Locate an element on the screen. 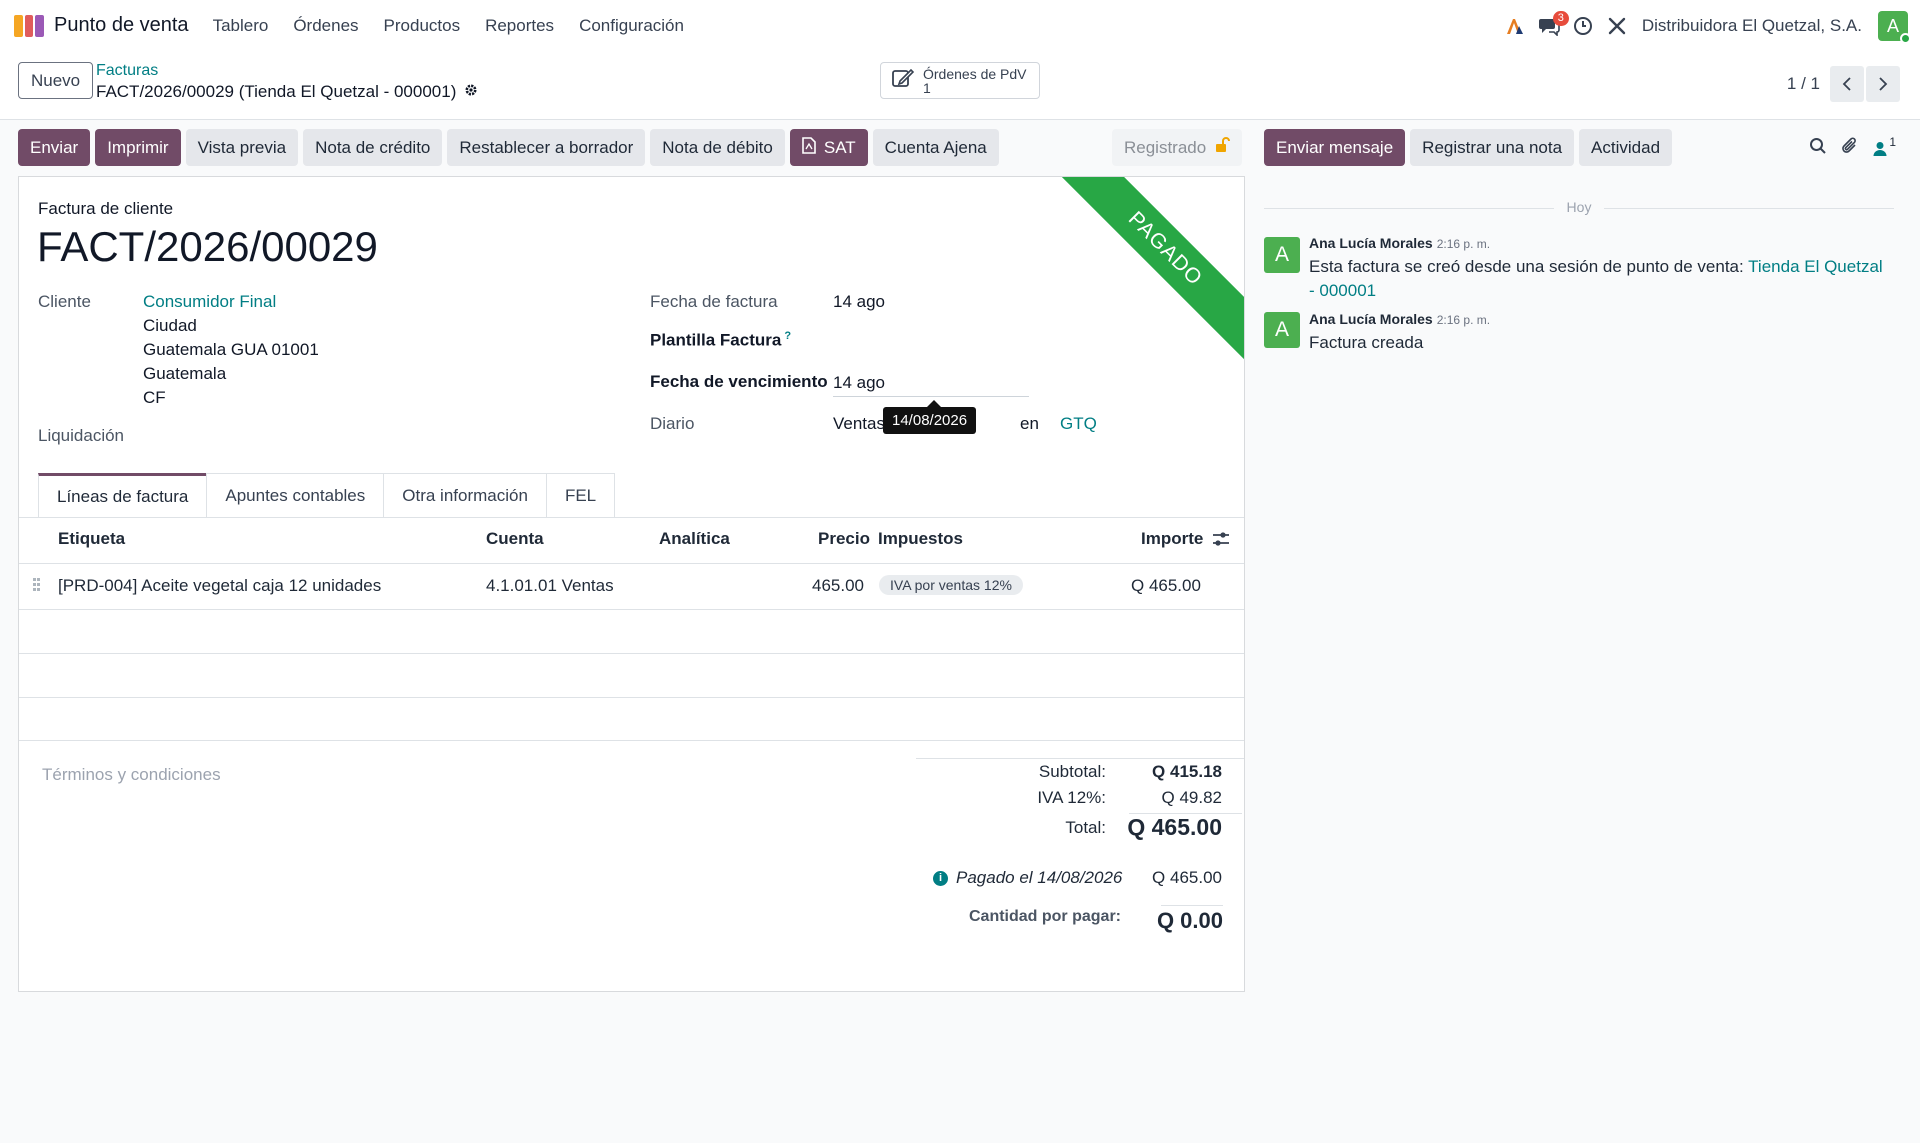  print-button: Imprimir is located at coordinates (138, 147).